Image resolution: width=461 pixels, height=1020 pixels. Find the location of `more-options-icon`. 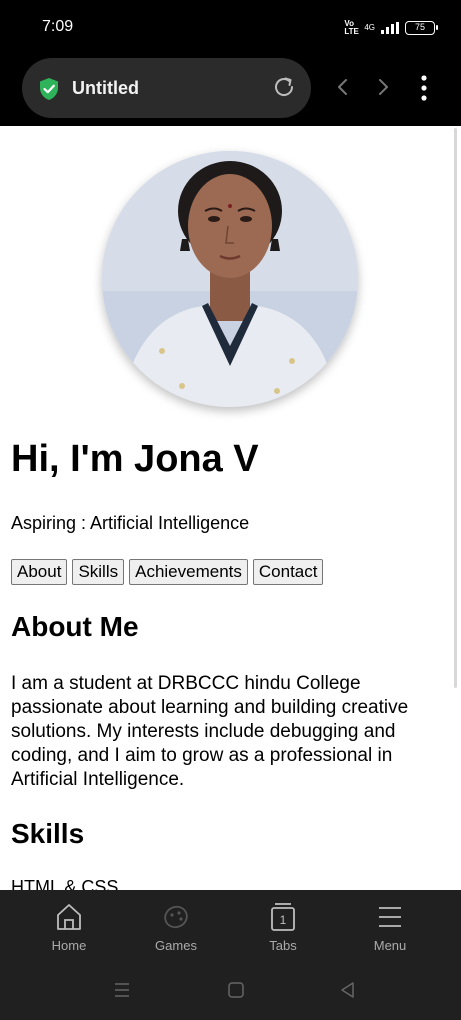

more-options-icon is located at coordinates (424, 88).